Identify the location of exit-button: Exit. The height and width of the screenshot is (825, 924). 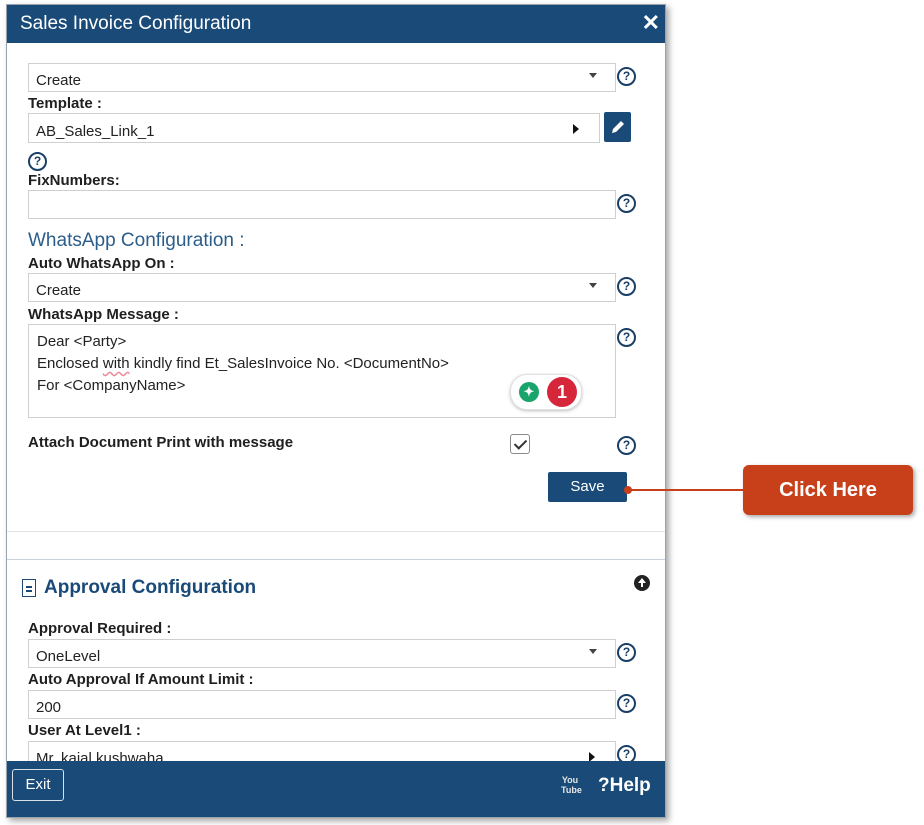
(38, 785).